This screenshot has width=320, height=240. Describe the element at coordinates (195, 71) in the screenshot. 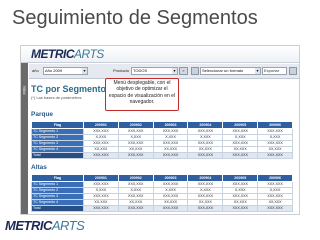

I see `print-icon` at that location.